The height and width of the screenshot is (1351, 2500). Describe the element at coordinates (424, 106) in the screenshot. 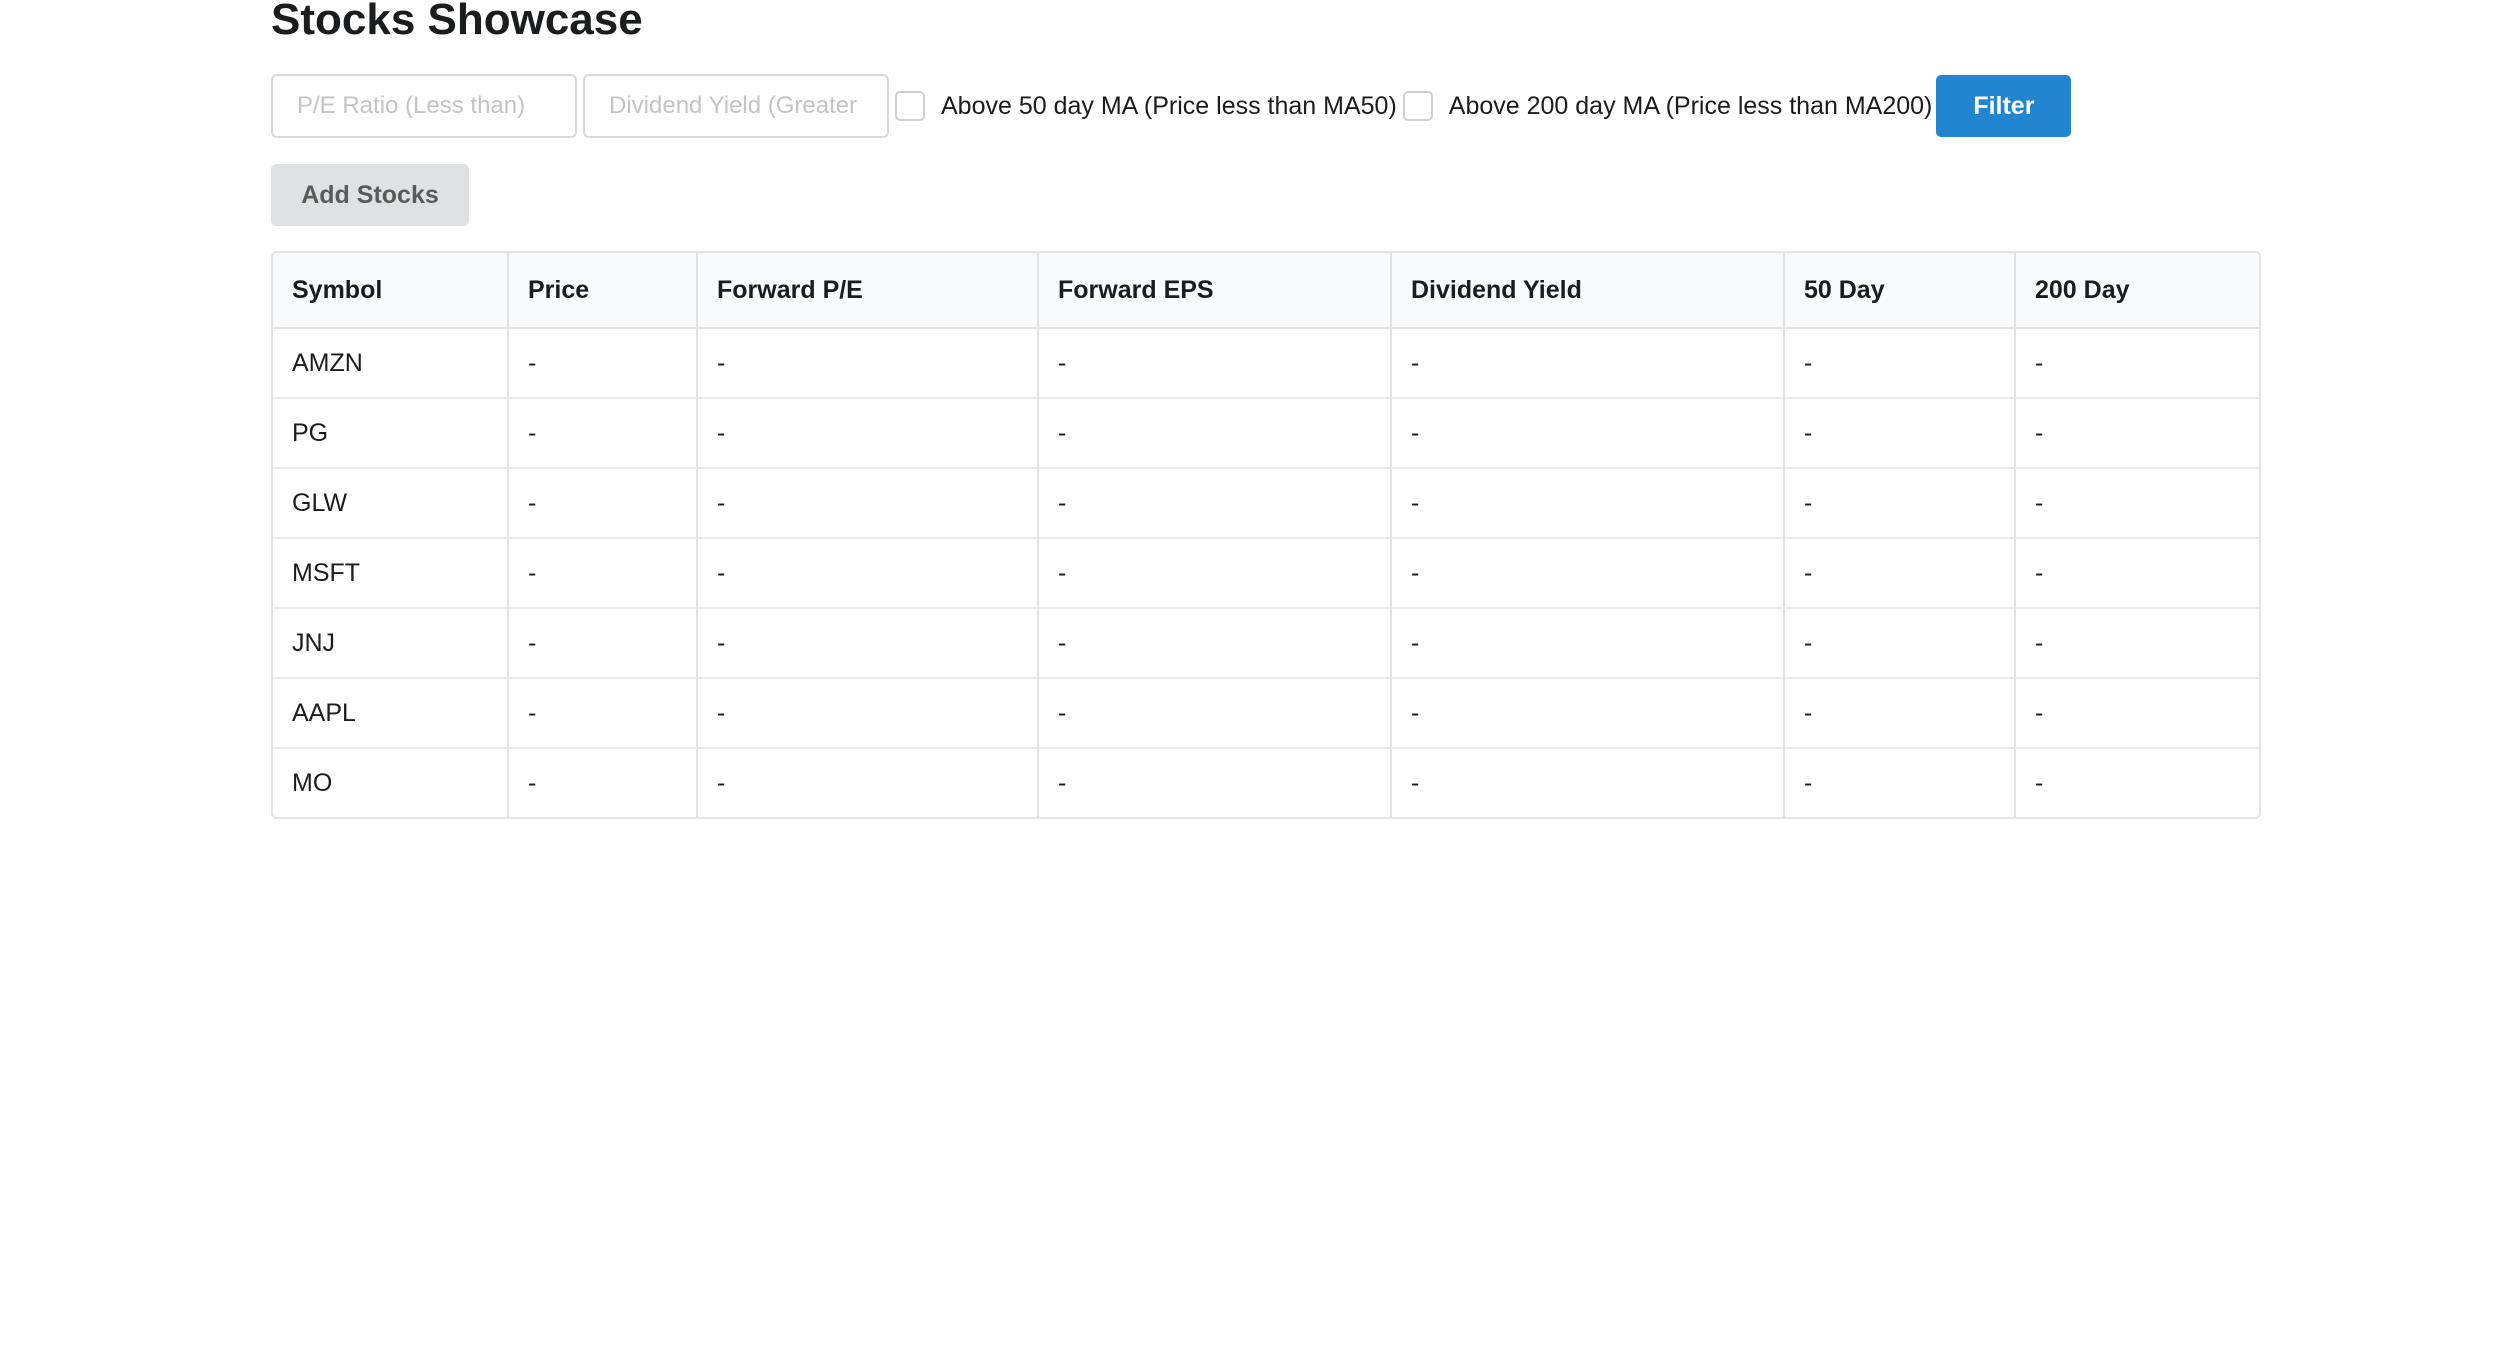

I see `pe-ratio-input` at that location.